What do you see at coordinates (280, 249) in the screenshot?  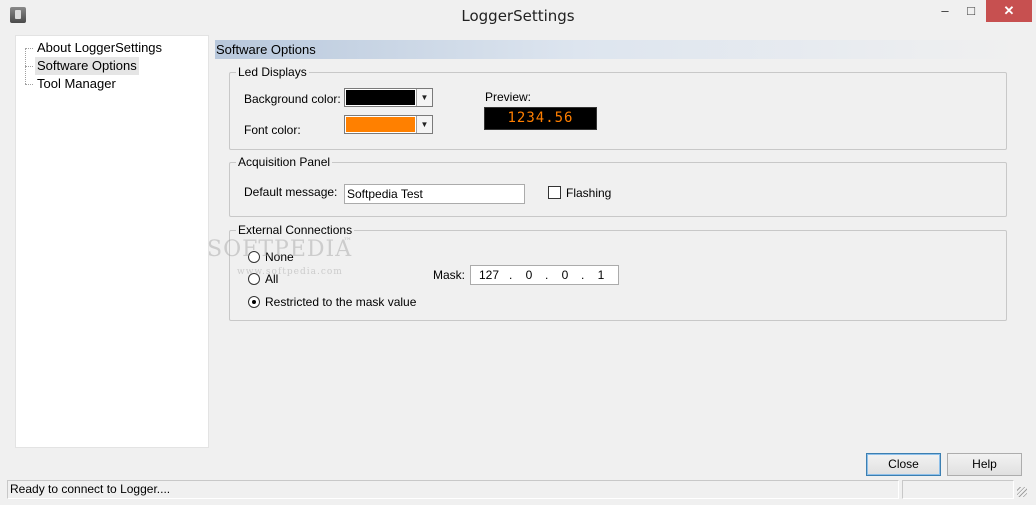 I see `softpedia-watermark: SOFTPEDIA` at bounding box center [280, 249].